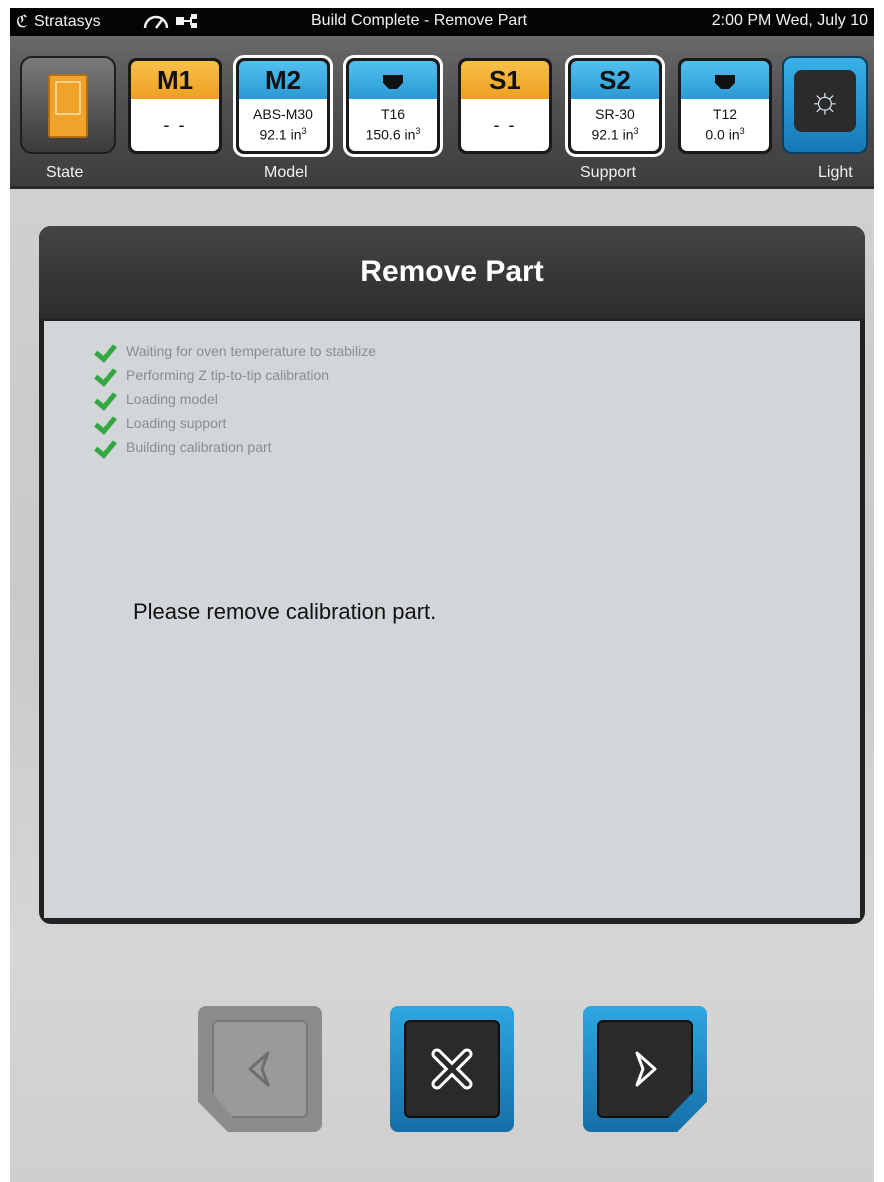 The image size is (884, 1182). What do you see at coordinates (175, 106) in the screenshot?
I see `tile-m1: M1 - -` at bounding box center [175, 106].